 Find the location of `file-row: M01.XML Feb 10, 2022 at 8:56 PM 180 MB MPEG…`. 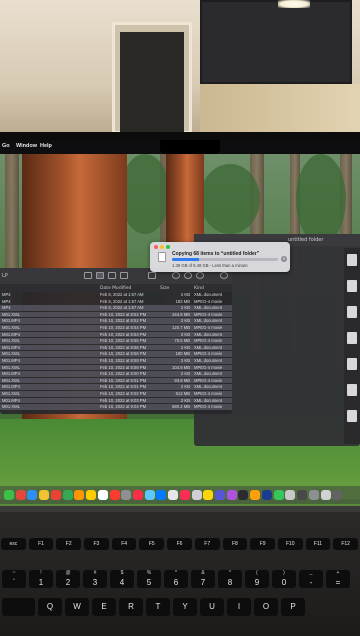

file-row: M01.XML Feb 10, 2022 at 8:56 PM 180 MB MPEG… is located at coordinates (116, 354).